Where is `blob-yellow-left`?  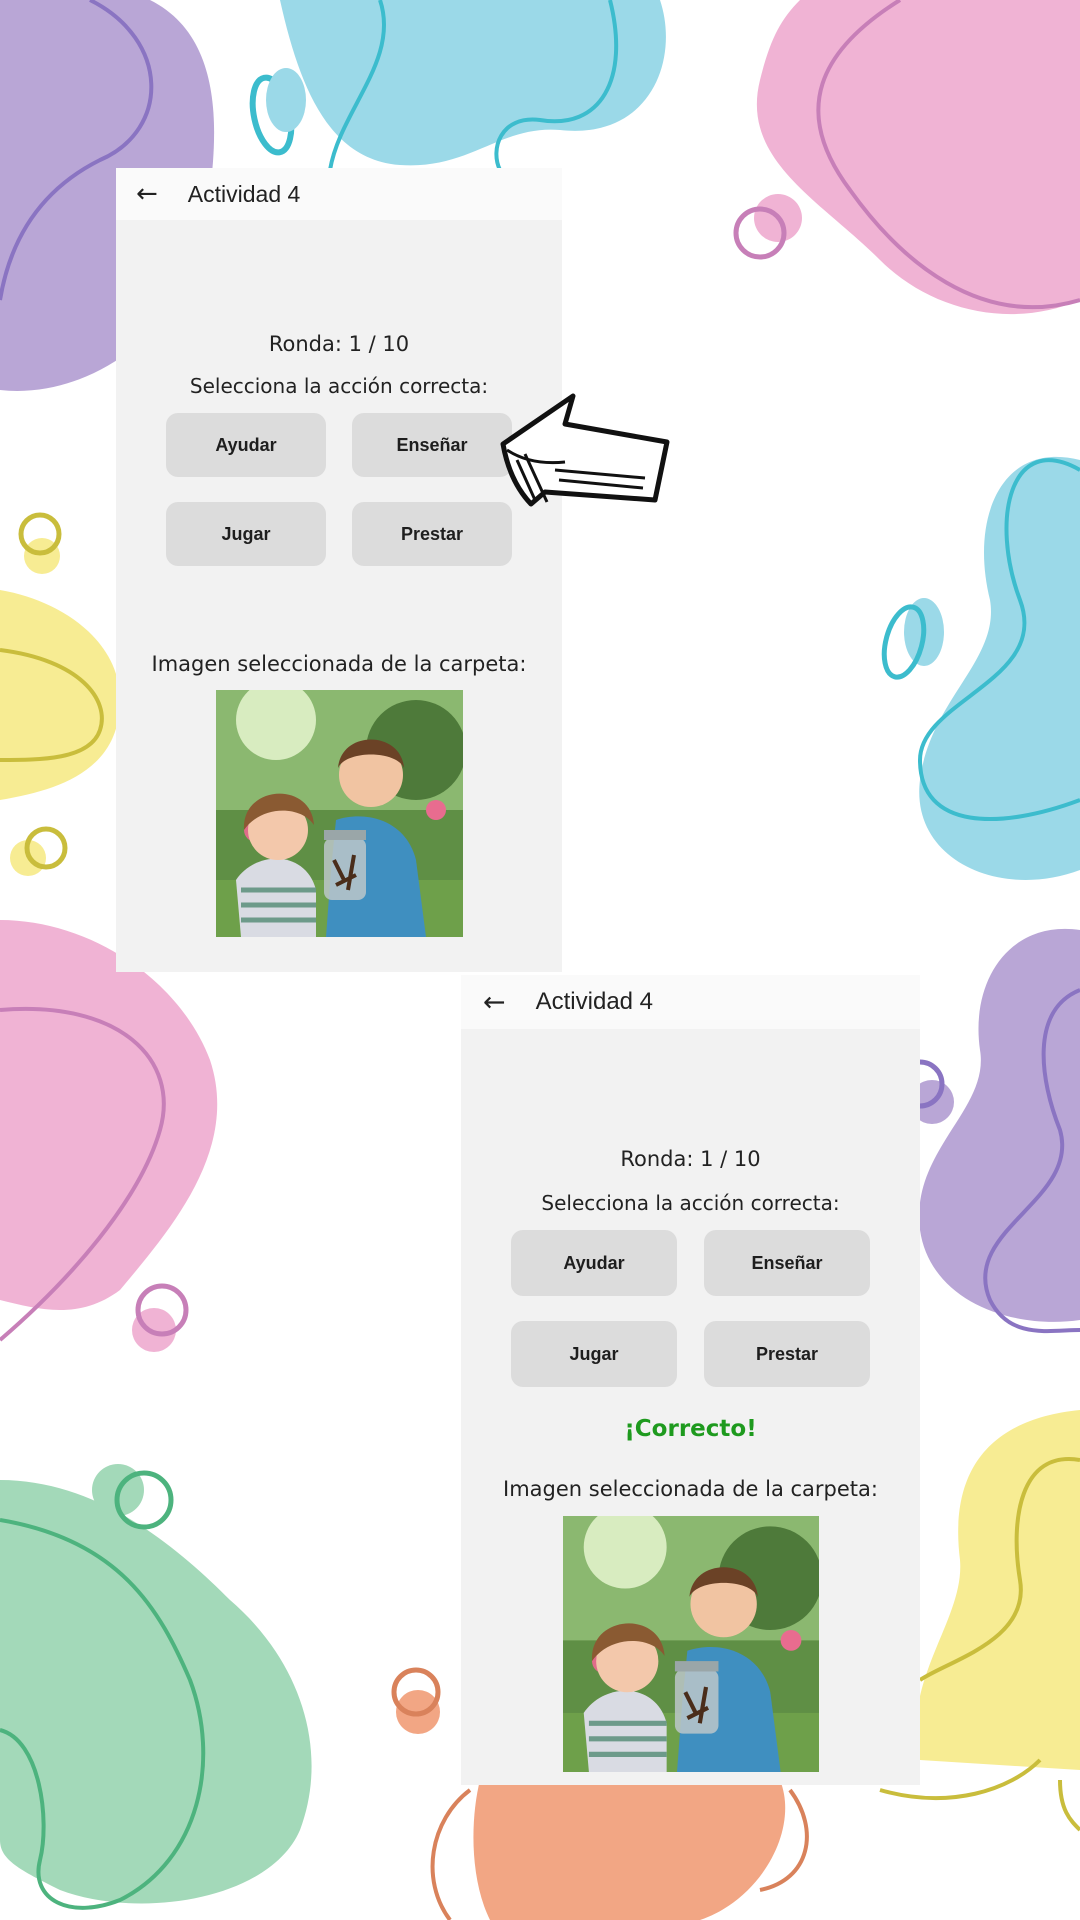 blob-yellow-left is located at coordinates (60, 695).